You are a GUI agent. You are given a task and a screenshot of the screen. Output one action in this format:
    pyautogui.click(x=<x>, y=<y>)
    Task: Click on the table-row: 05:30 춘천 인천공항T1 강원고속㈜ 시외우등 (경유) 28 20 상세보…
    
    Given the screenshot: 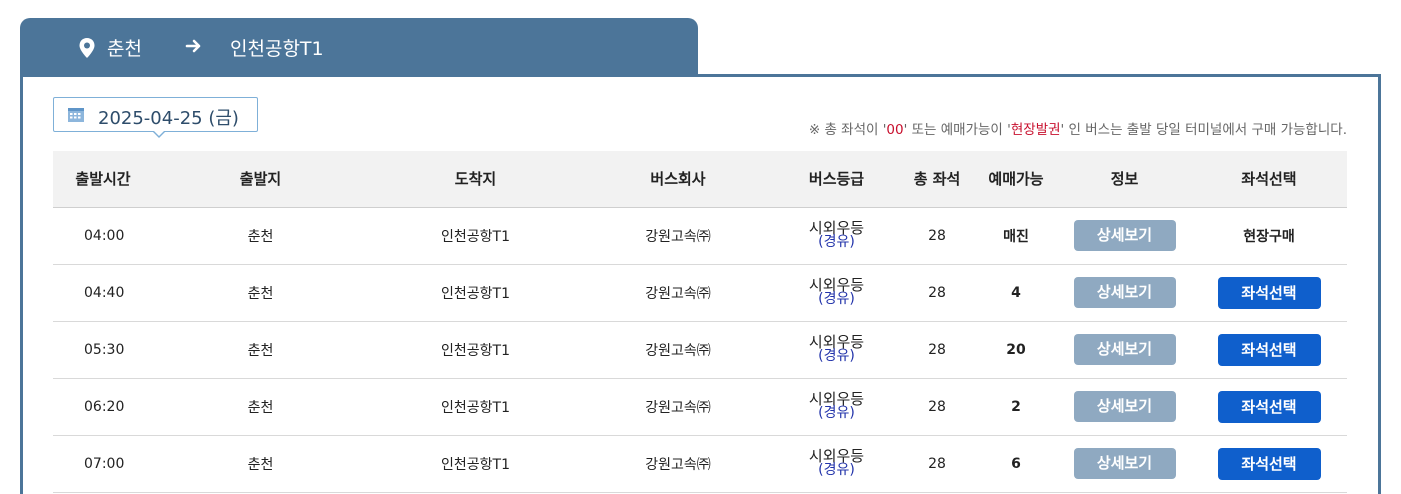 What is the action you would take?
    pyautogui.click(x=700, y=350)
    